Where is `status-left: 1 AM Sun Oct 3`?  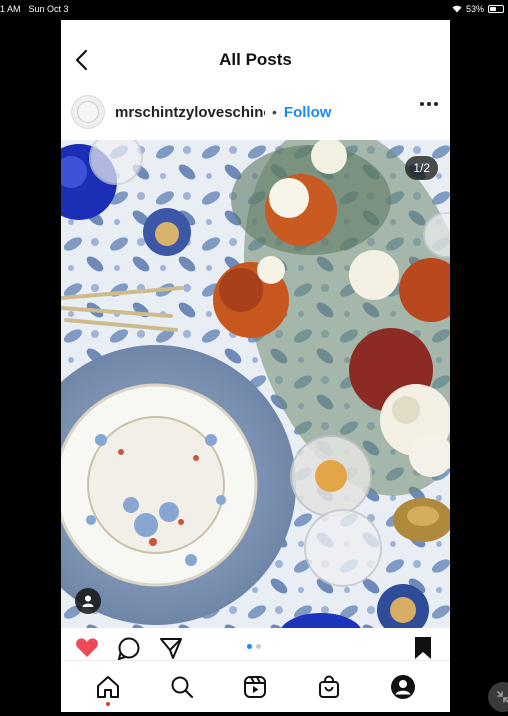
status-left: 1 AM Sun Oct 3 is located at coordinates (34, 9).